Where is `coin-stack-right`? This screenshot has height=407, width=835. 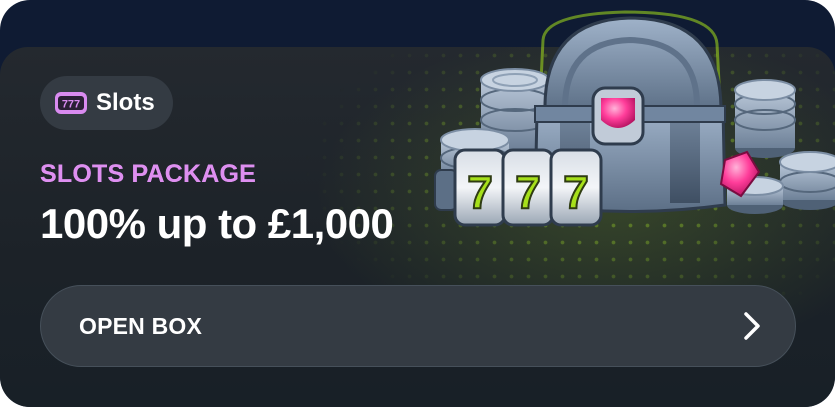 coin-stack-right is located at coordinates (765, 118).